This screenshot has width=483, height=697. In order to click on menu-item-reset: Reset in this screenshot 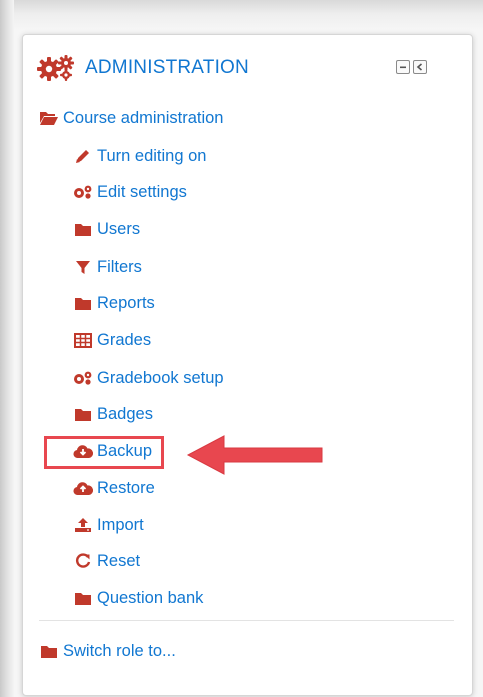, I will do `click(106, 561)`.